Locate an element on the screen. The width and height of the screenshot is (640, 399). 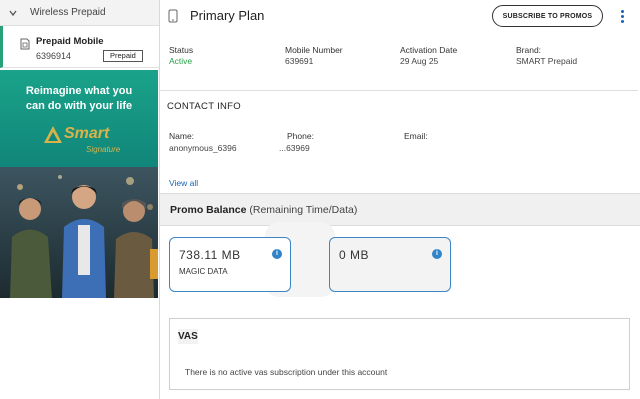
contact-email-label: Email: is located at coordinates (416, 136).